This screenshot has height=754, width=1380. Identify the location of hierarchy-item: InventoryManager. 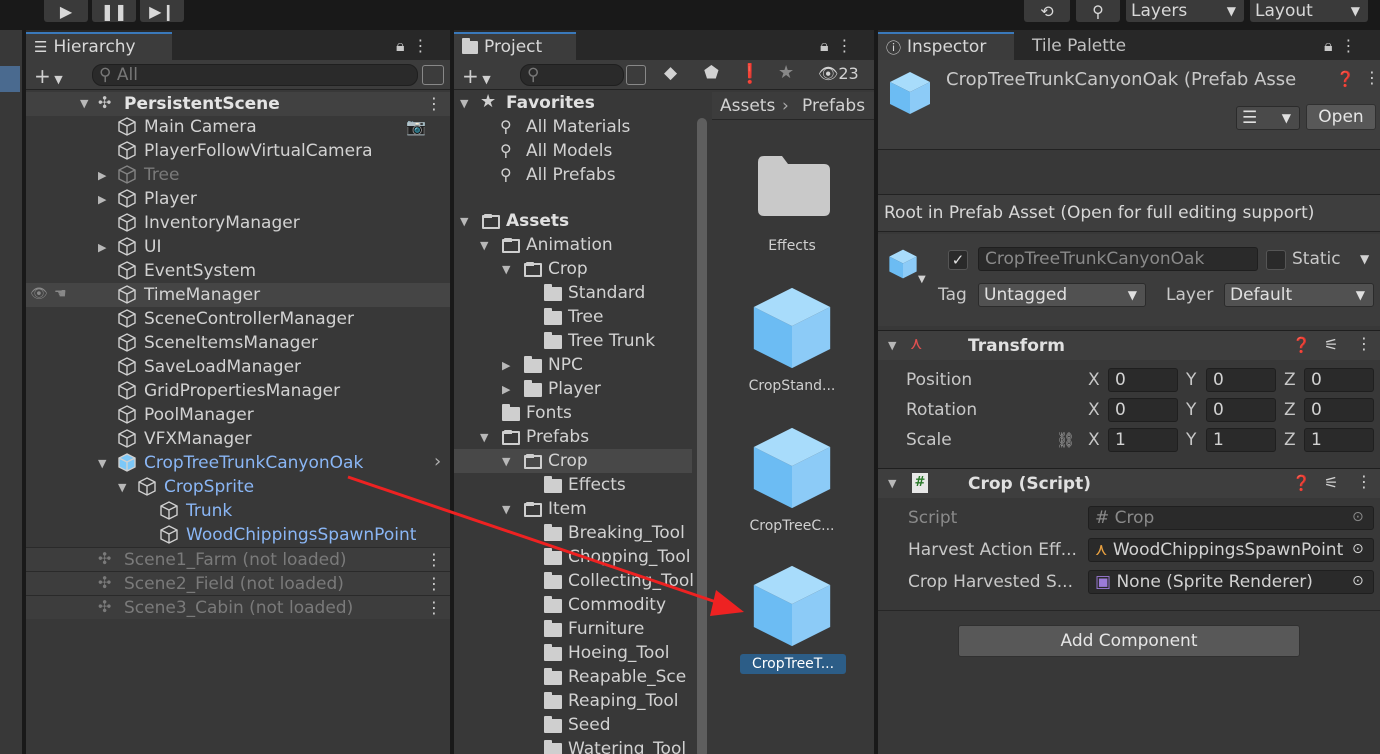
(238, 223).